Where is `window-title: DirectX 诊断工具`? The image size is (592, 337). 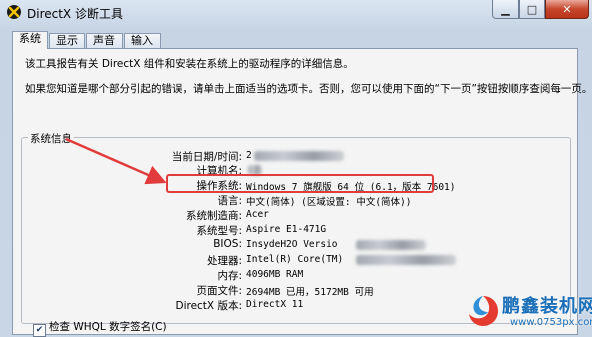 window-title: DirectX 诊断工具 is located at coordinates (75, 14).